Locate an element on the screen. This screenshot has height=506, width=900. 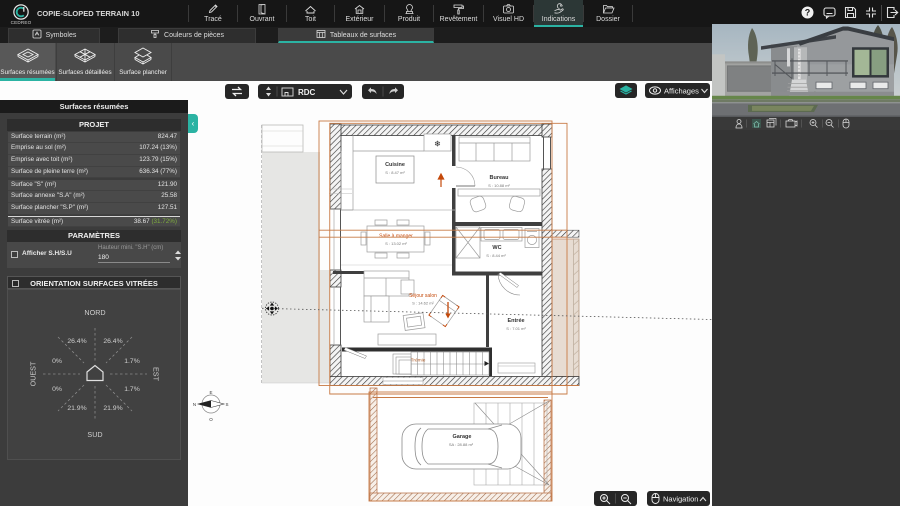
svg-text: O is located at coordinates (211, 419).